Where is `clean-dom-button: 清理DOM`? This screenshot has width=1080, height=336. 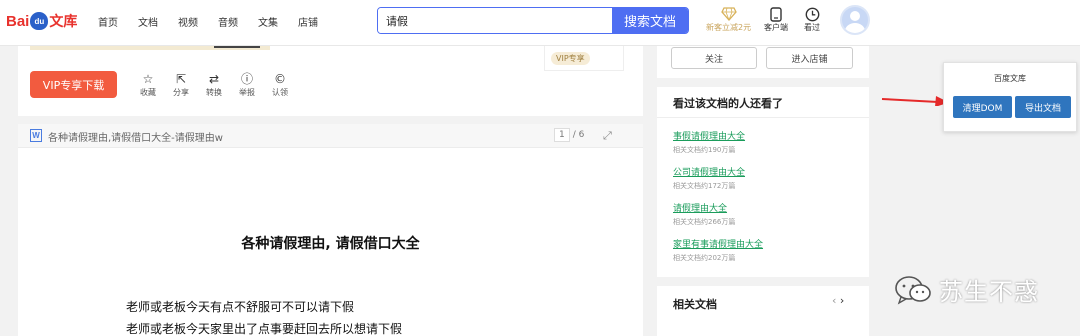
clean-dom-button: 清理DOM is located at coordinates (982, 107).